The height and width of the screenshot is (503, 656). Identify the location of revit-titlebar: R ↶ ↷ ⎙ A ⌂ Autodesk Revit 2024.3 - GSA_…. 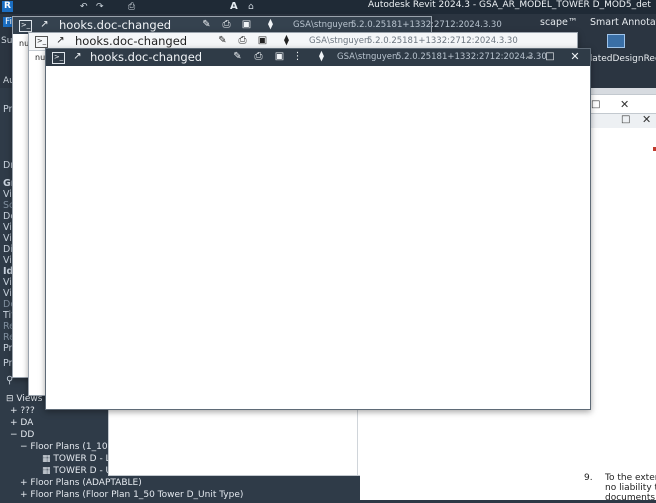
(328, 7).